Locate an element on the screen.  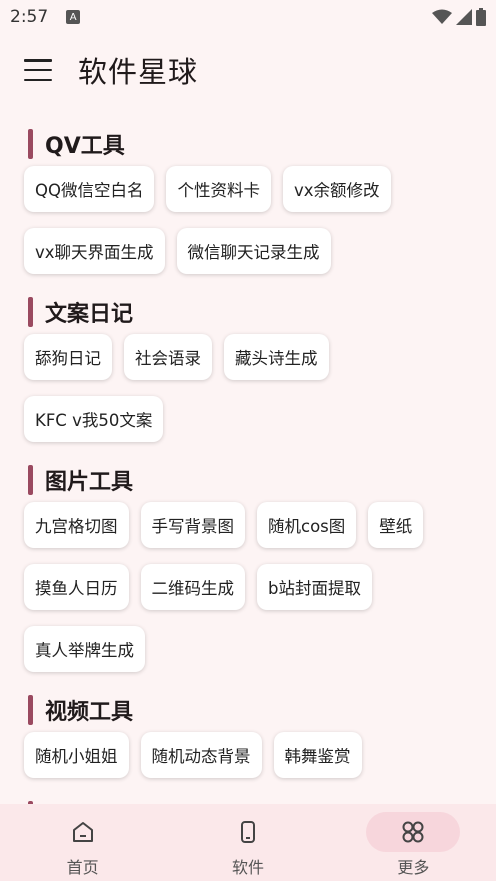
status-time: 2:57 is located at coordinates (29, 17).